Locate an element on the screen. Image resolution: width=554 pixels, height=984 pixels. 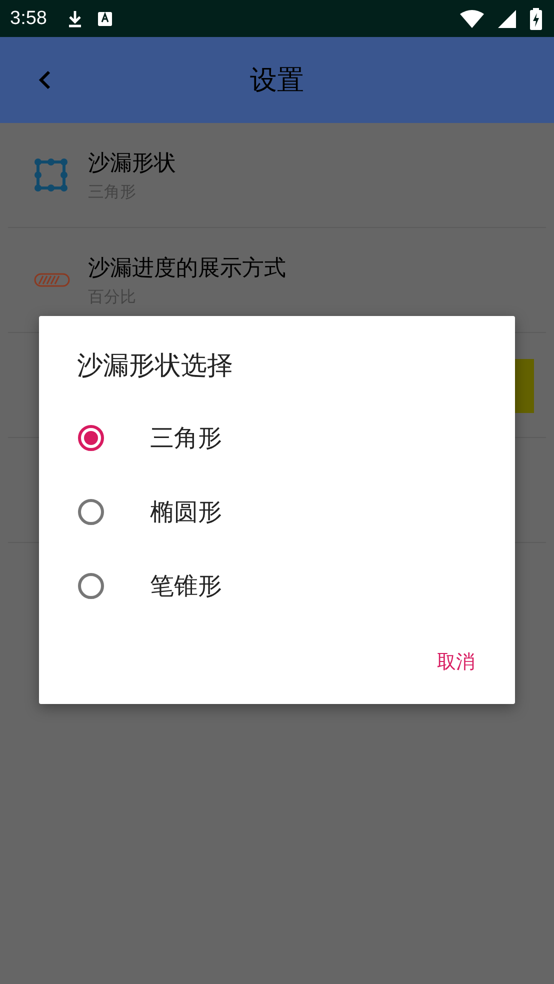
setting-title: 沙漏形状 is located at coordinates (132, 164).